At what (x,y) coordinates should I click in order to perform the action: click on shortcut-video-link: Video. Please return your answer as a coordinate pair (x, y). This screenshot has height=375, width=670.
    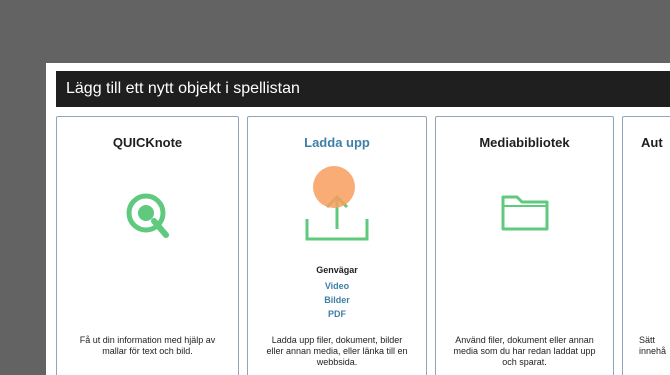
    Looking at the image, I should click on (337, 286).